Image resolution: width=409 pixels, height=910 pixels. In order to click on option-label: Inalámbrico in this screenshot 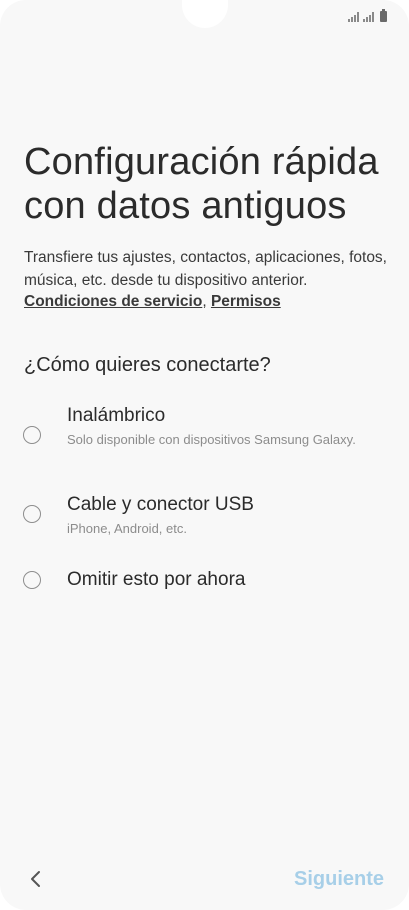, I will do `click(116, 415)`.